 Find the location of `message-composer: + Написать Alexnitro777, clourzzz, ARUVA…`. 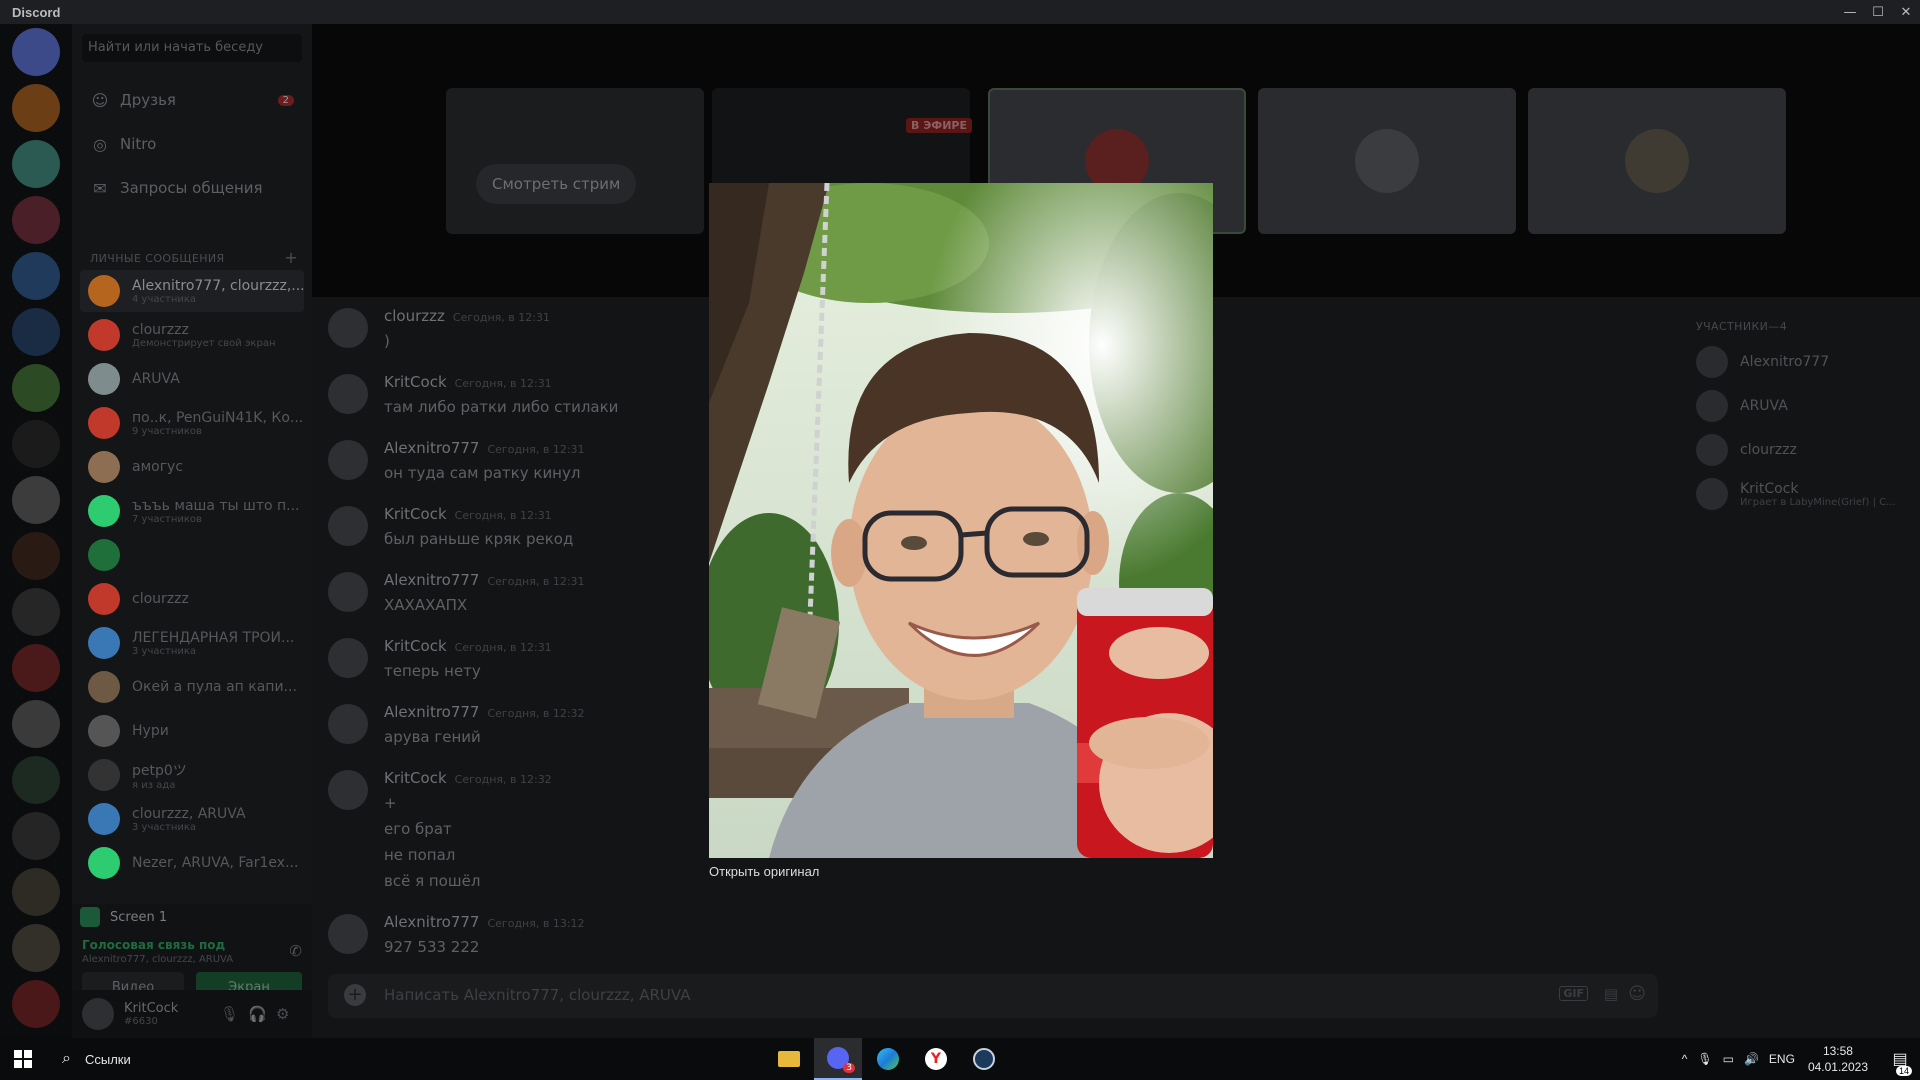

message-composer: + Написать Alexnitro777, clourzzz, ARUVA… is located at coordinates (993, 996).